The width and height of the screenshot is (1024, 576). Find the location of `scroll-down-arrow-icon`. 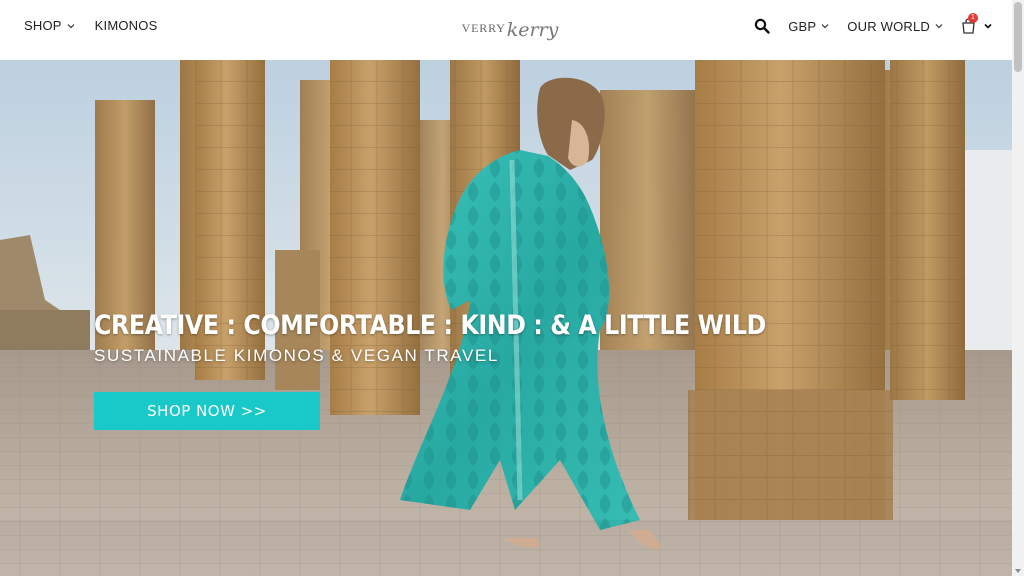

scroll-down-arrow-icon is located at coordinates (1018, 571).